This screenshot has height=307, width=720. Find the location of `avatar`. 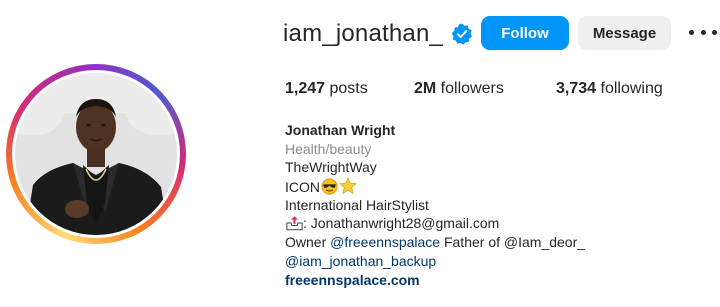

avatar is located at coordinates (96, 154).